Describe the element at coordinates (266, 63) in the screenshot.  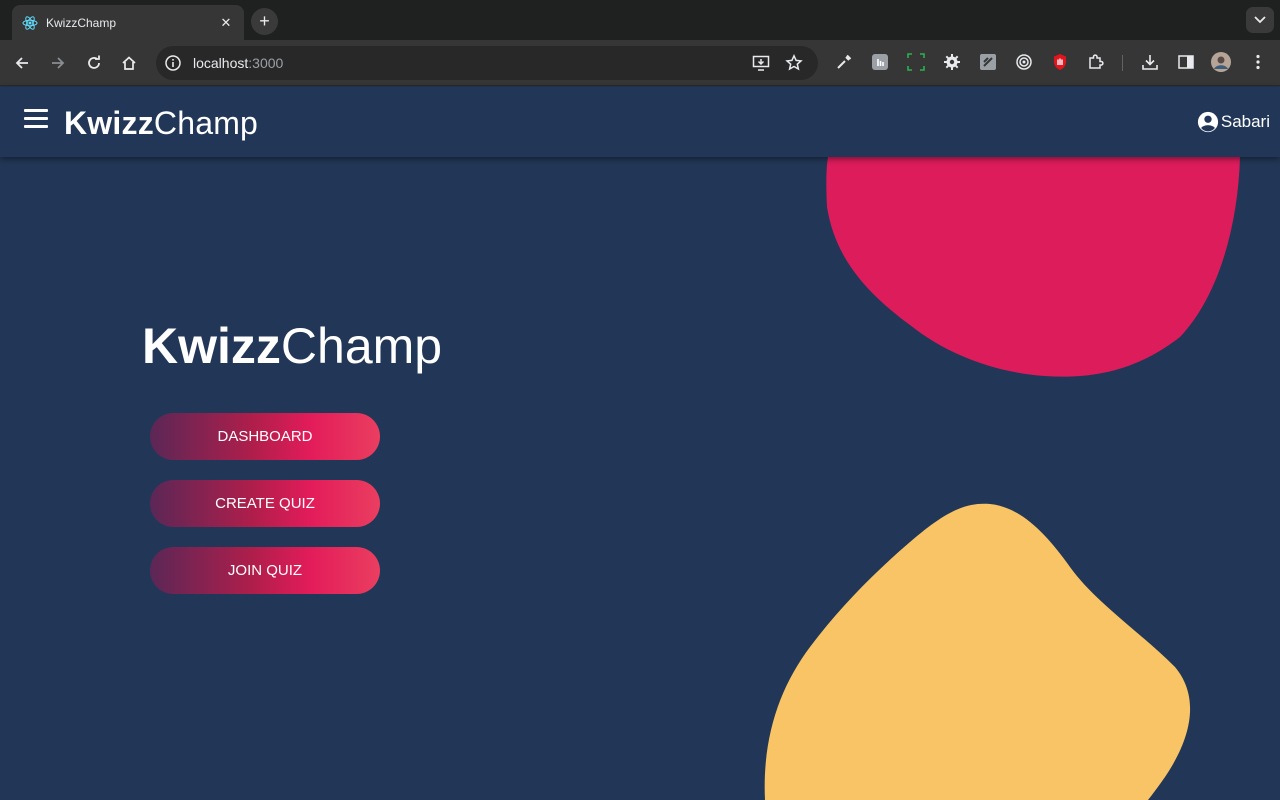
I see `url-port: :3000` at that location.